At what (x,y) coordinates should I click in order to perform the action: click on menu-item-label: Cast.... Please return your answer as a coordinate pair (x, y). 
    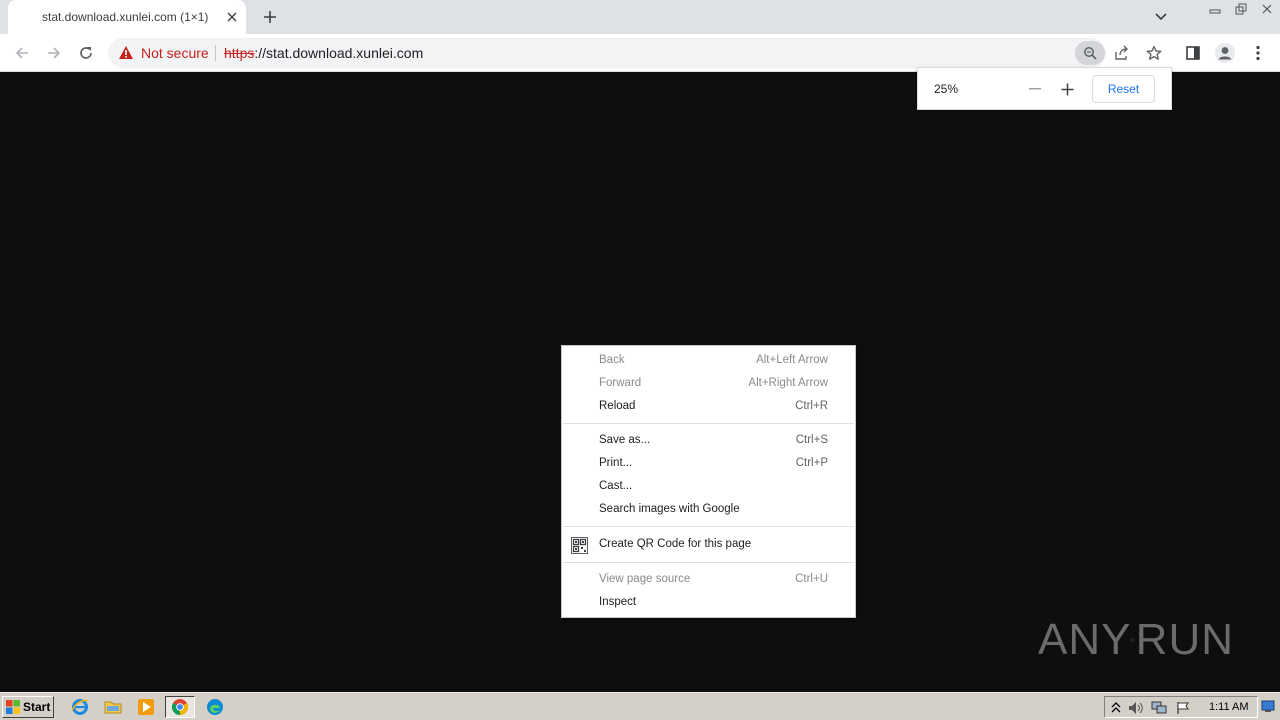
    Looking at the image, I should click on (616, 486).